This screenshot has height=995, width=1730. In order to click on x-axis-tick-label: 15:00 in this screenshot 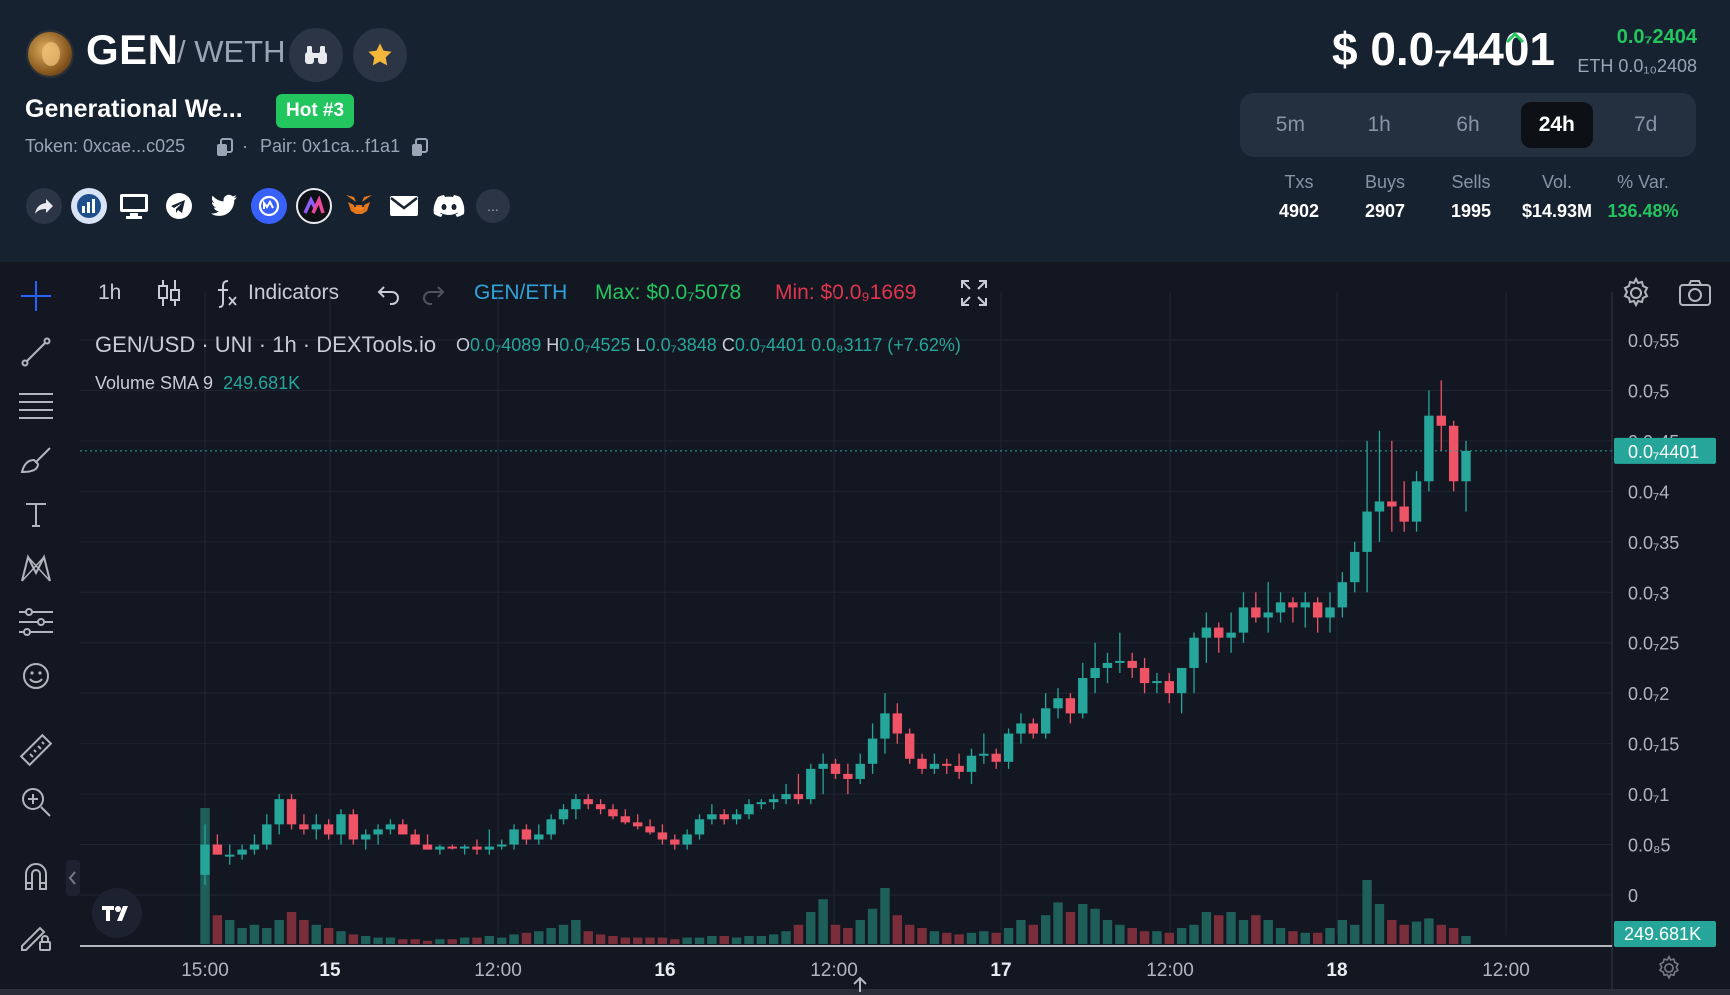, I will do `click(205, 970)`.